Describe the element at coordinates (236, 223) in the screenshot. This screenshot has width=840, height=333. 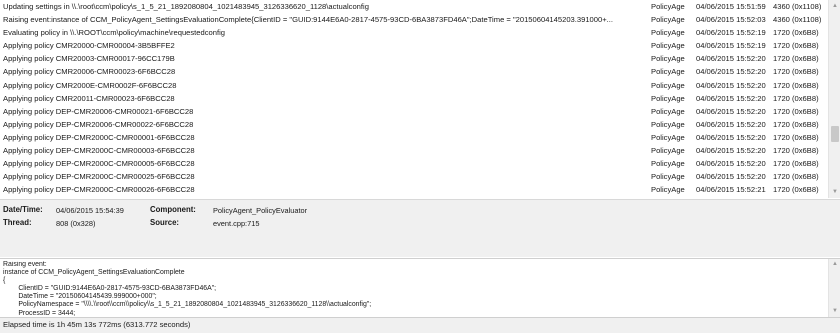
I see `source-value: event.cpp:715` at that location.